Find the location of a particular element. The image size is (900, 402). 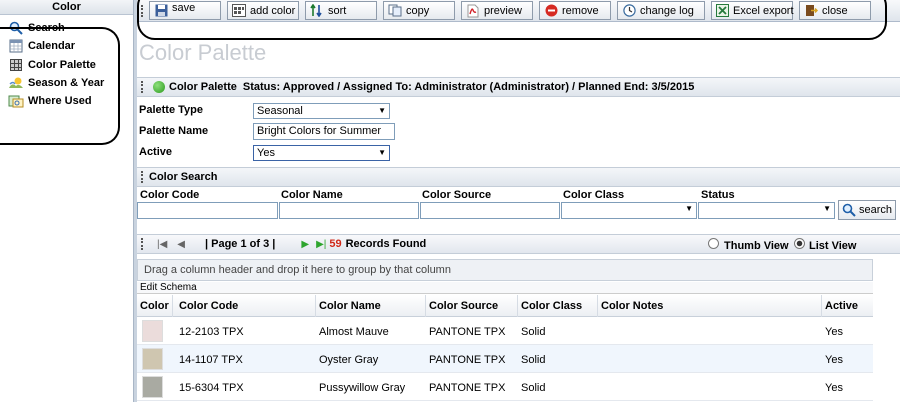

status-ok-icon is located at coordinates (159, 87).